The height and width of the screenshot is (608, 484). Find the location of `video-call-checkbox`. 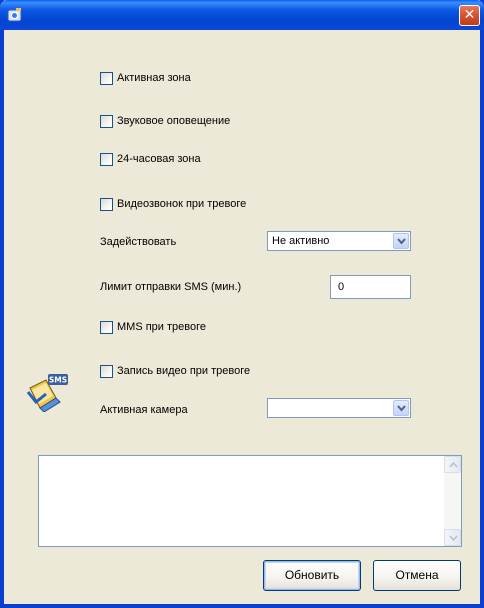

video-call-checkbox is located at coordinates (106, 204).